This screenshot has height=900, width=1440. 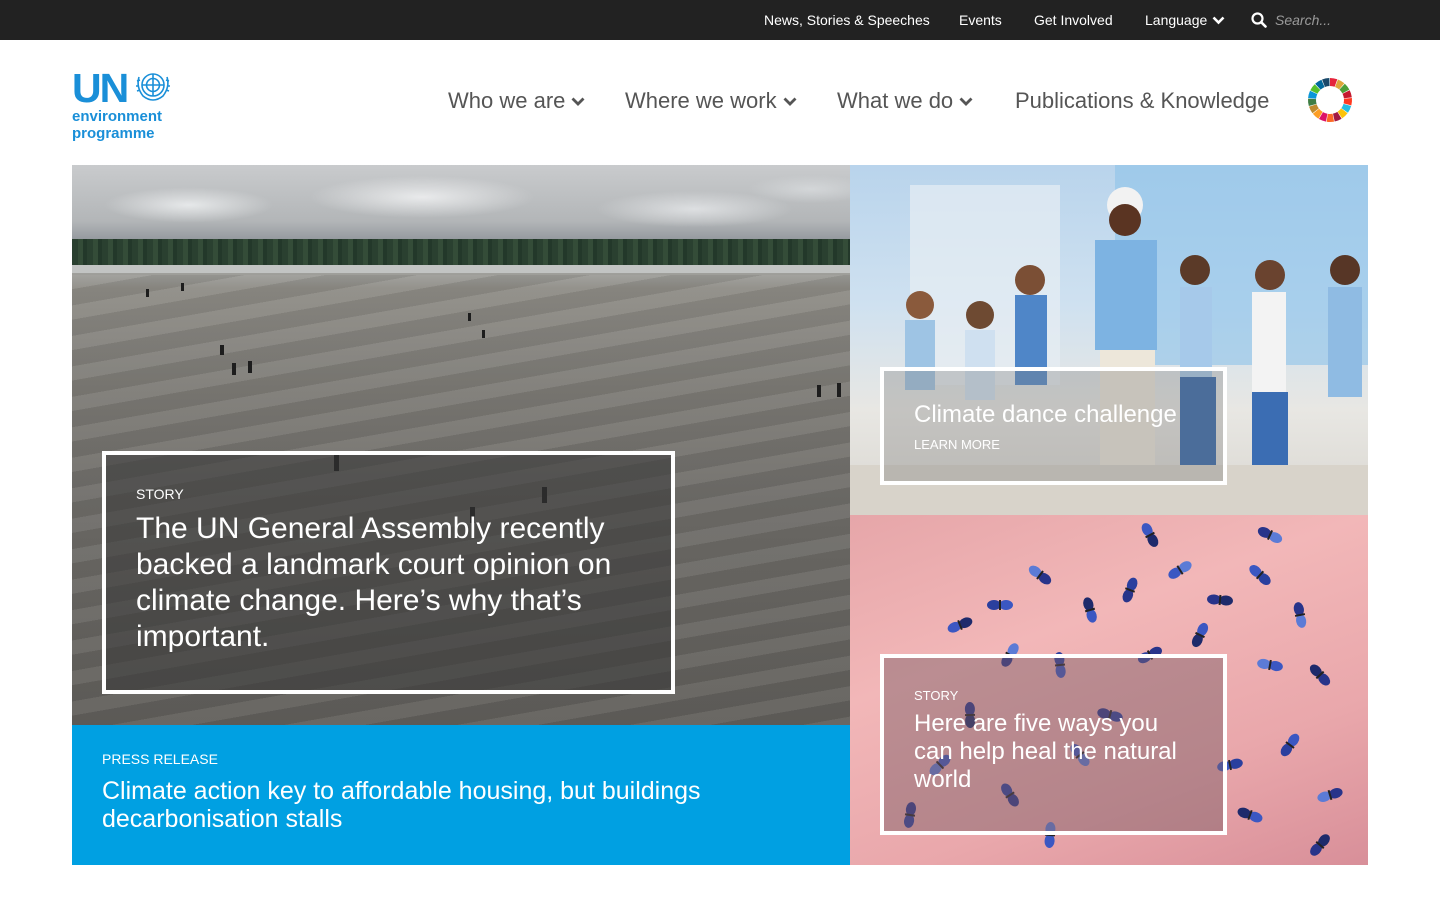 I want to click on dance-overlay-box: Climate dance challenge LEARN MORE, so click(x=1053, y=426).